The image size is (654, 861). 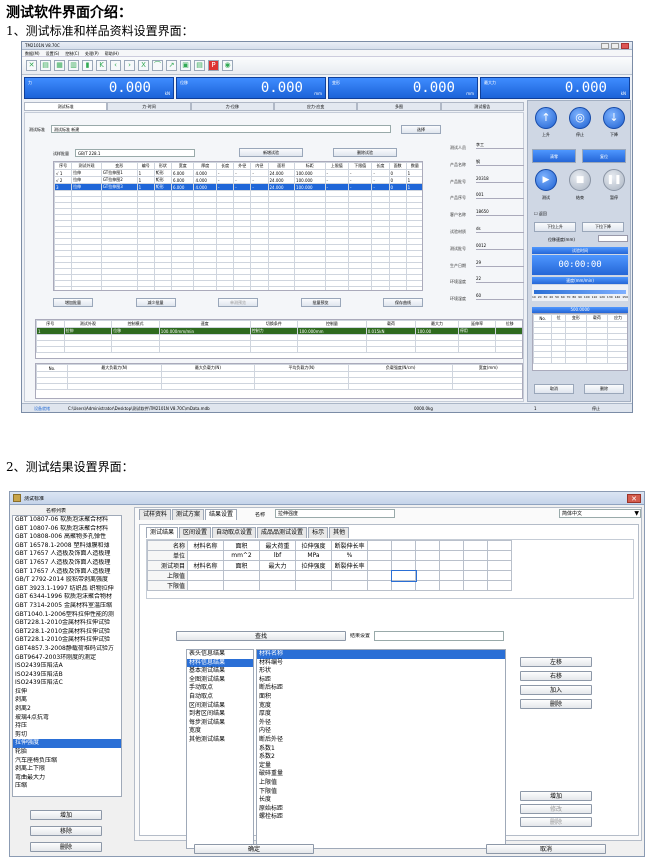 What do you see at coordinates (67, 692) in the screenshot?
I see `standard-list-item: 拉伸` at bounding box center [67, 692].